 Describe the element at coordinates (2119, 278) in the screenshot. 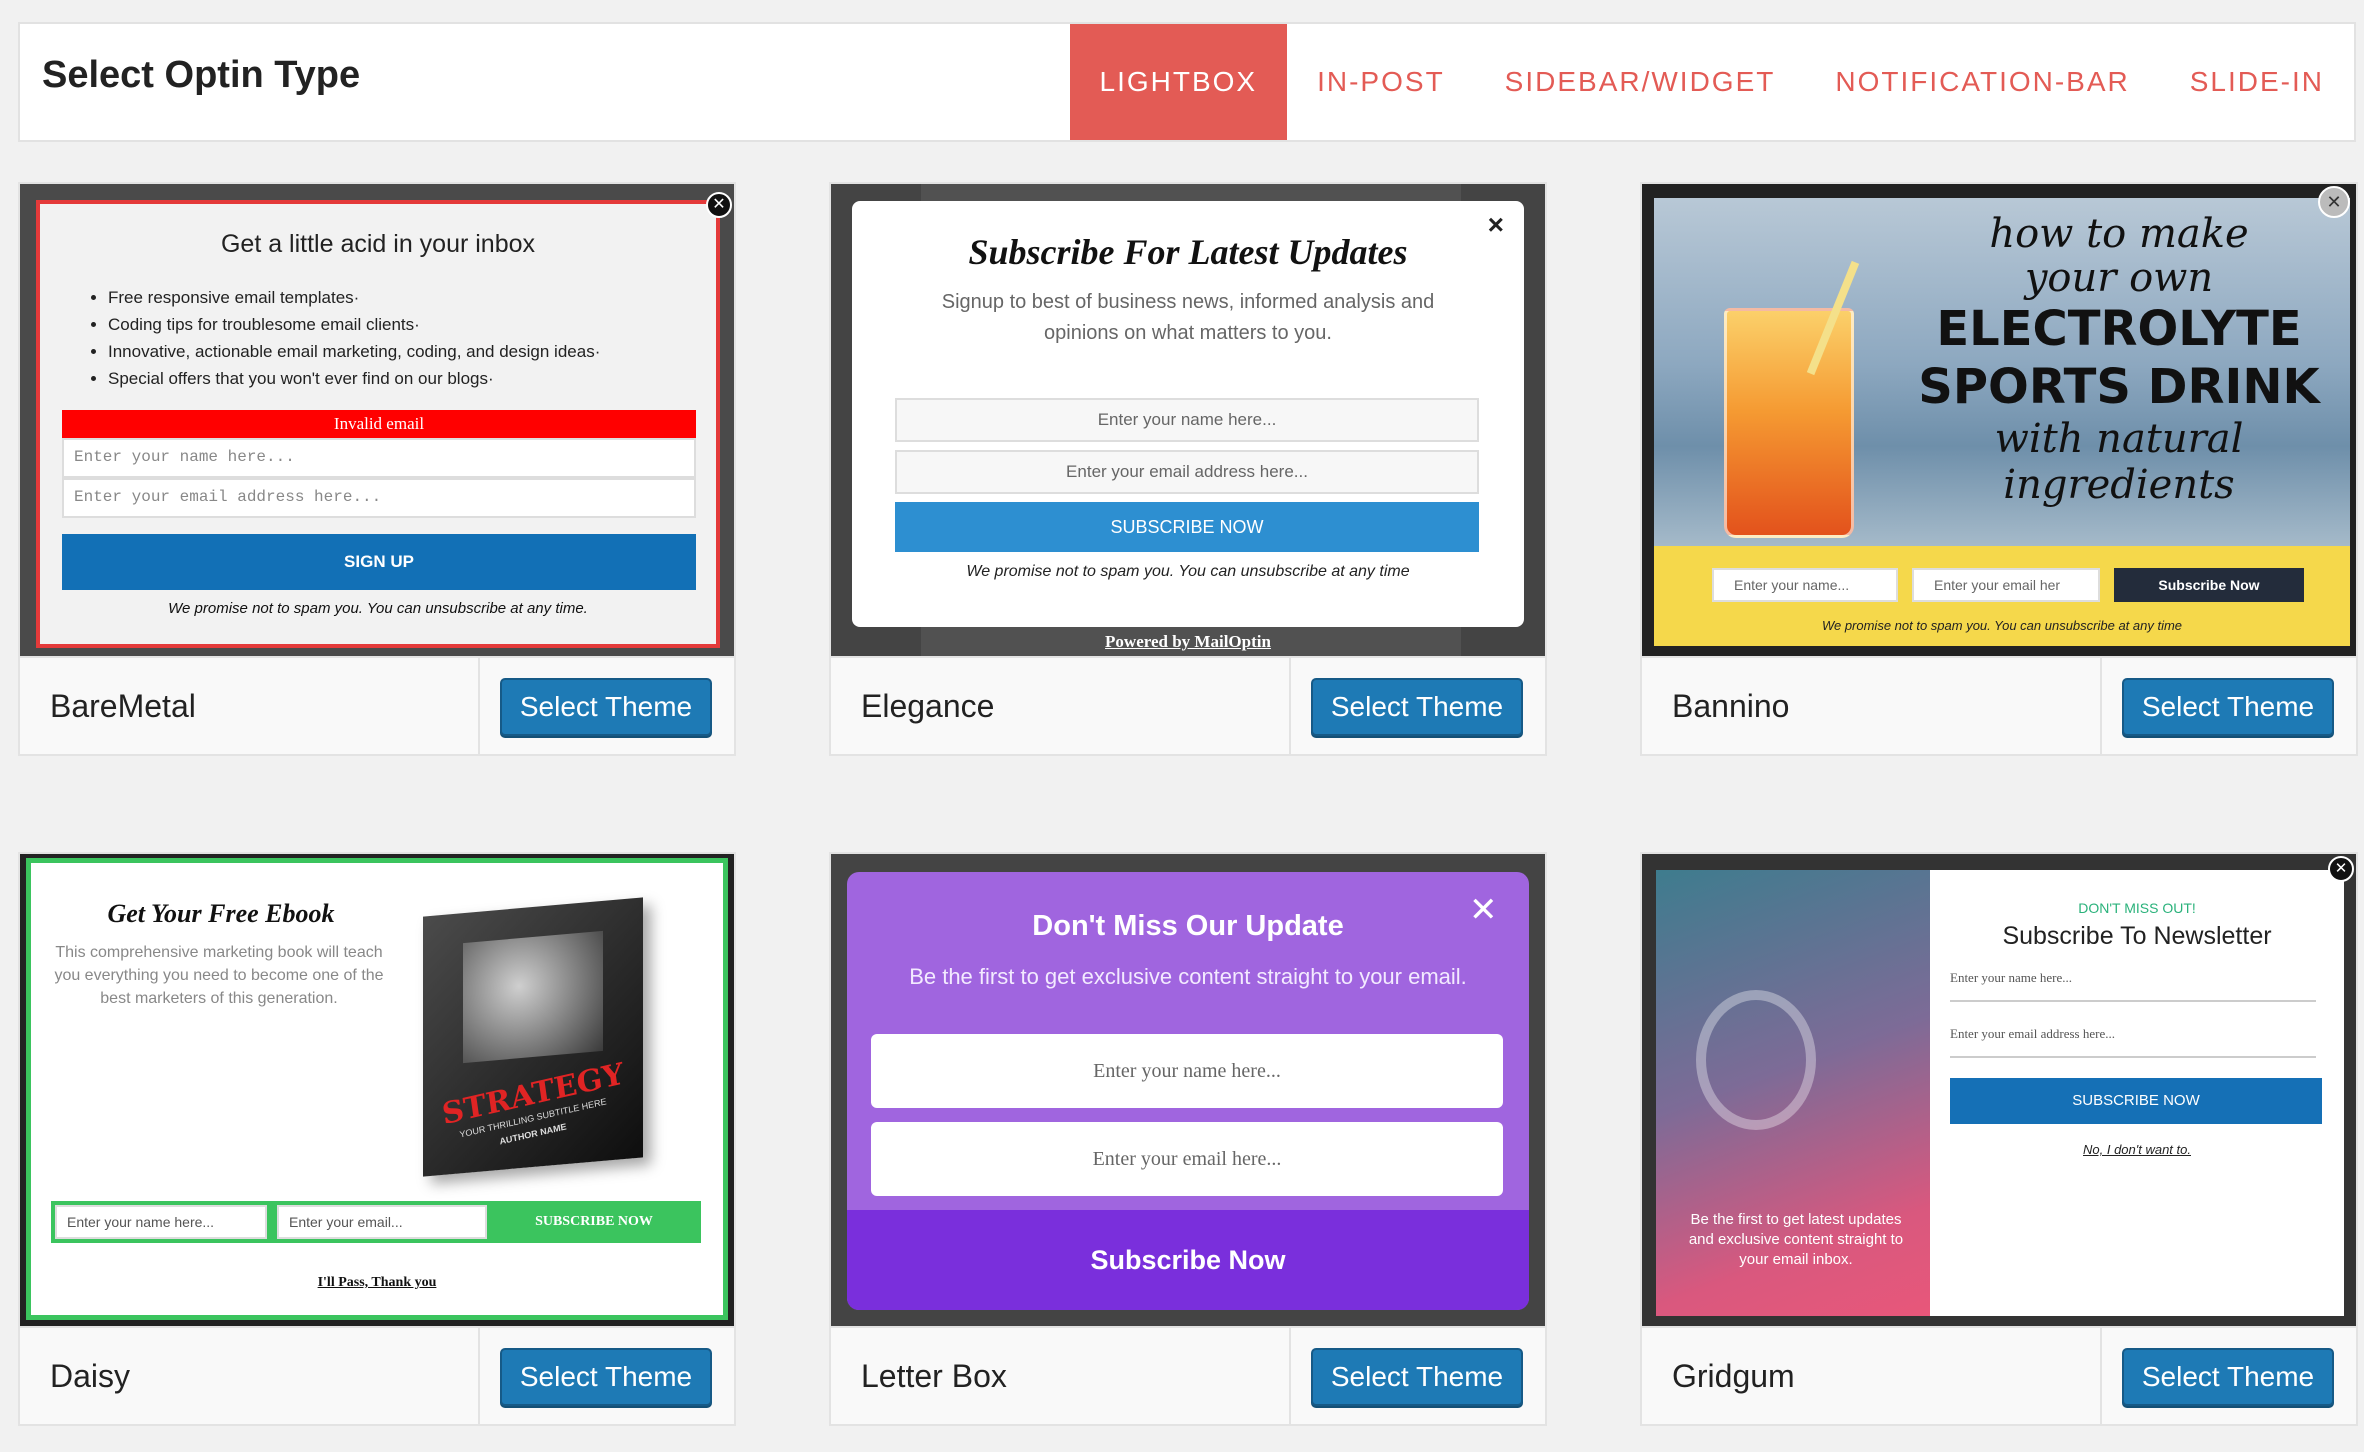

I see `headline-line: your own` at that location.